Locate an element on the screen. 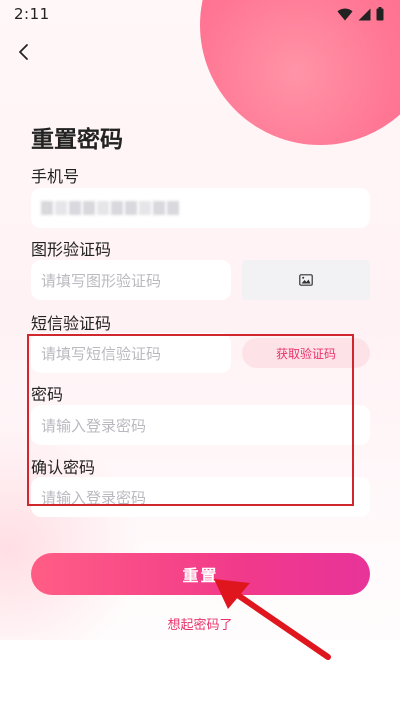  status-time: 2:11 is located at coordinates (32, 14).